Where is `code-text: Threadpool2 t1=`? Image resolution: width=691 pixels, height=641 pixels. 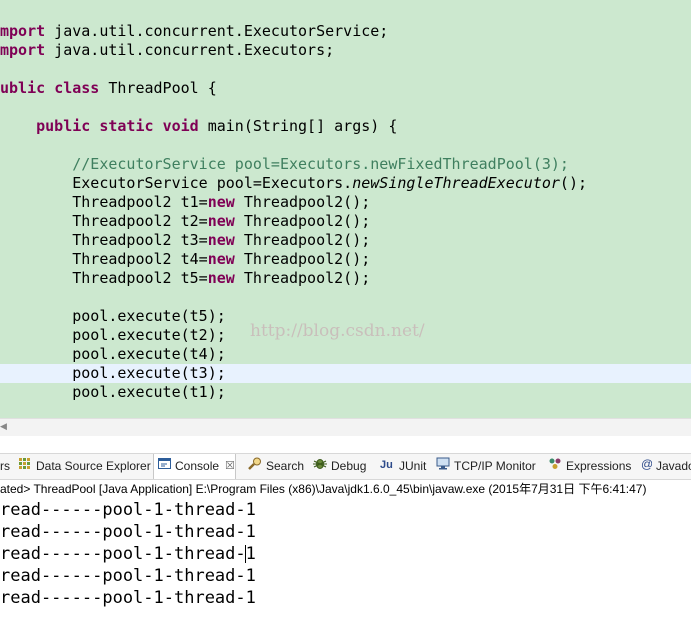
code-text: Threadpool2 t1= is located at coordinates (104, 202).